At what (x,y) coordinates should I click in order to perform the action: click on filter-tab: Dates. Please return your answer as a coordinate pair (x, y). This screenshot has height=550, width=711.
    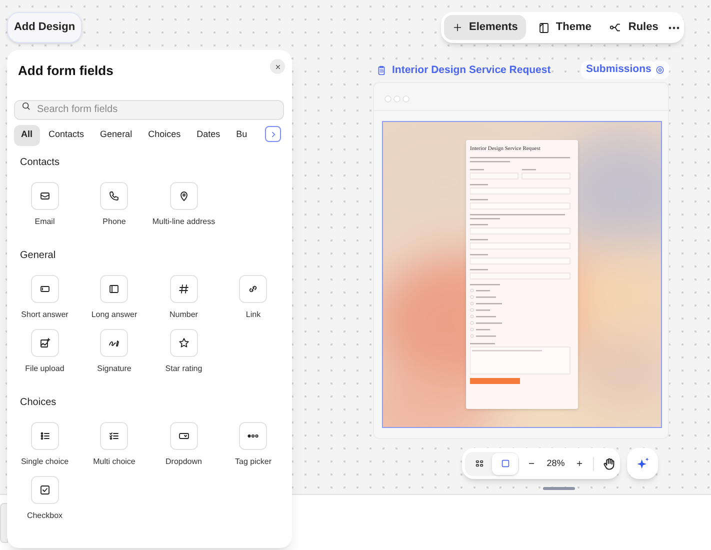
    Looking at the image, I should click on (209, 135).